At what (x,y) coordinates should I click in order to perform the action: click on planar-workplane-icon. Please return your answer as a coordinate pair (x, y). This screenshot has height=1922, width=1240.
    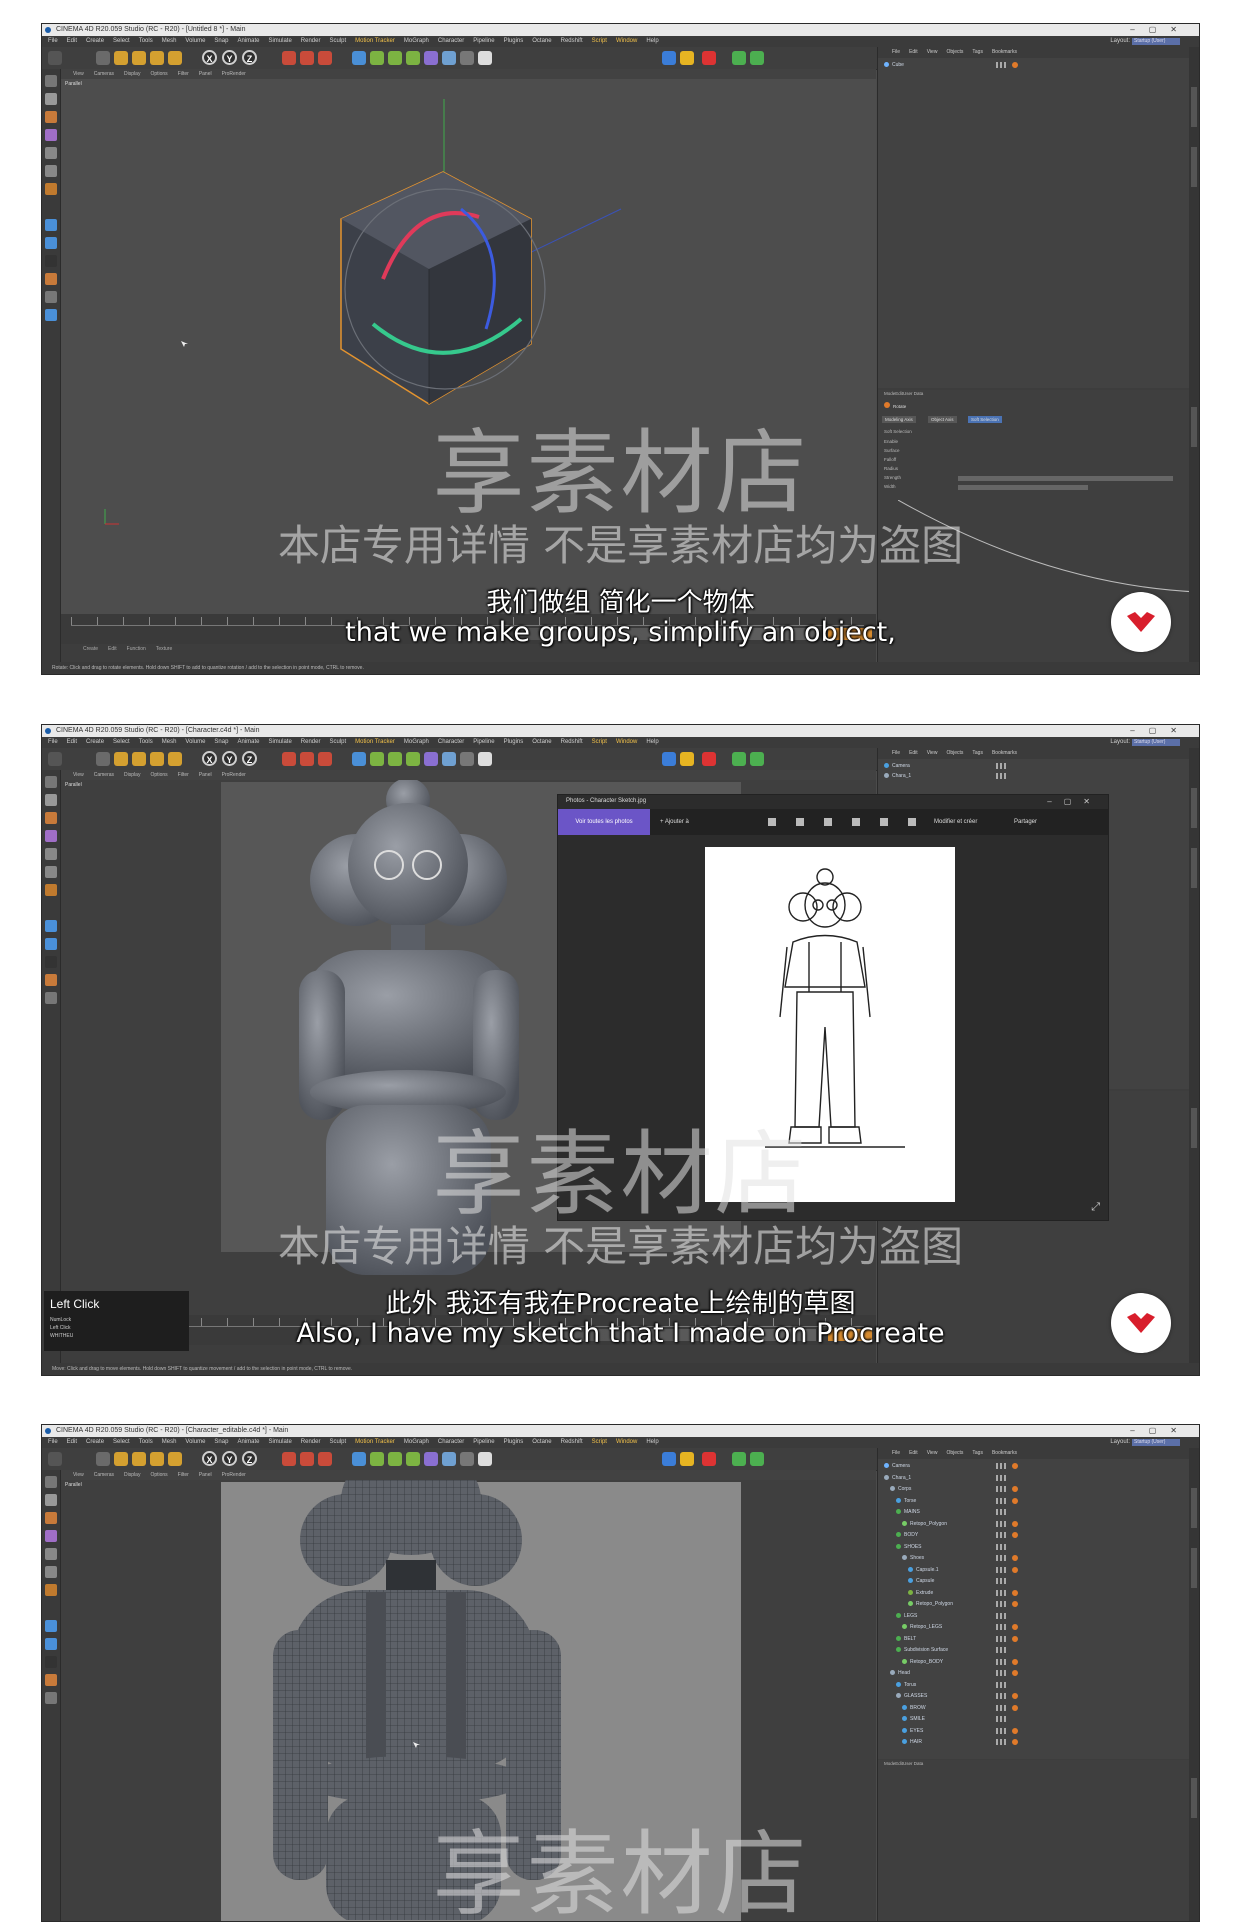
    Looking at the image, I should click on (51, 297).